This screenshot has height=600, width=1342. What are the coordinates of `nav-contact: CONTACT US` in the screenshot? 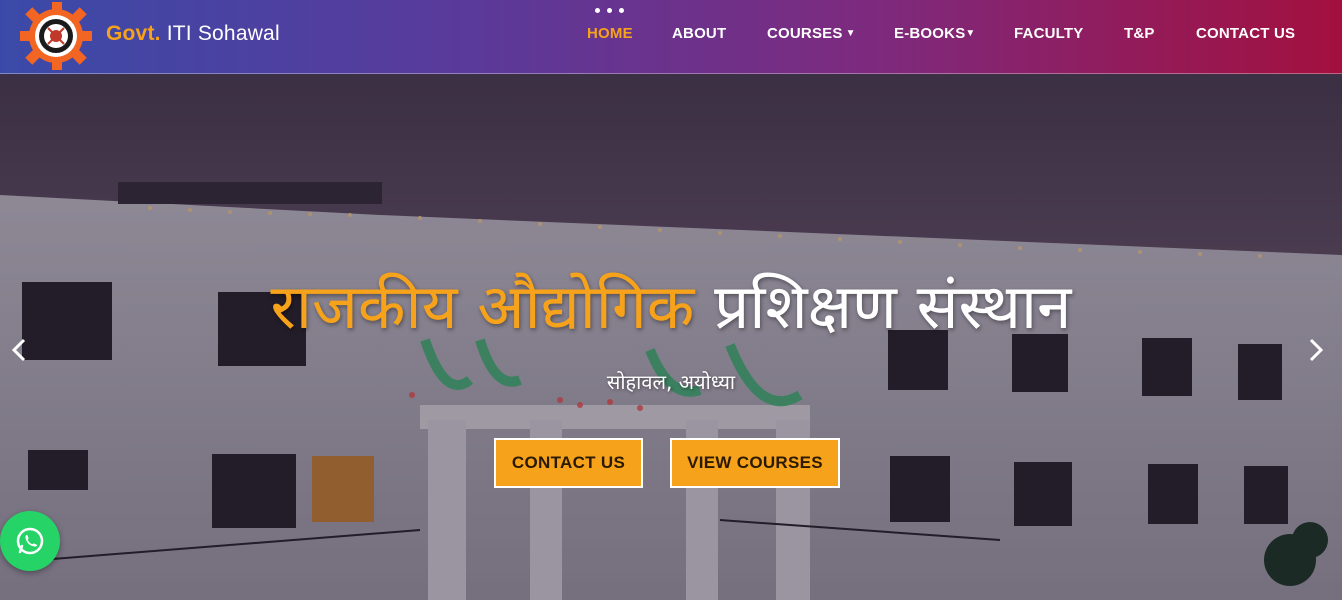 It's located at (1245, 33).